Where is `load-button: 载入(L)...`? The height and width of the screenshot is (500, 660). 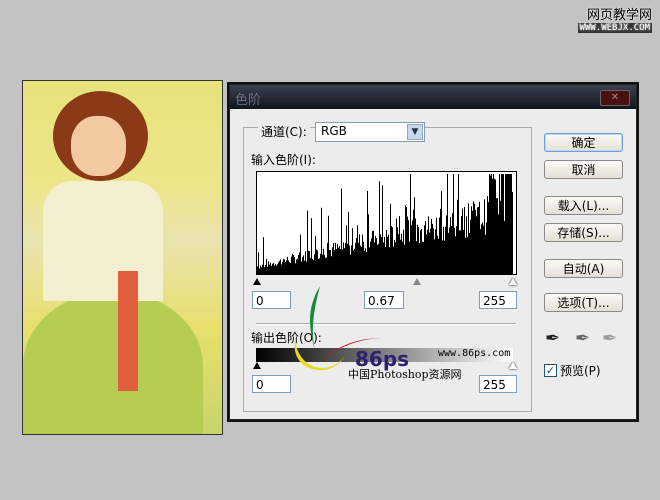 load-button: 载入(L)... is located at coordinates (583, 205).